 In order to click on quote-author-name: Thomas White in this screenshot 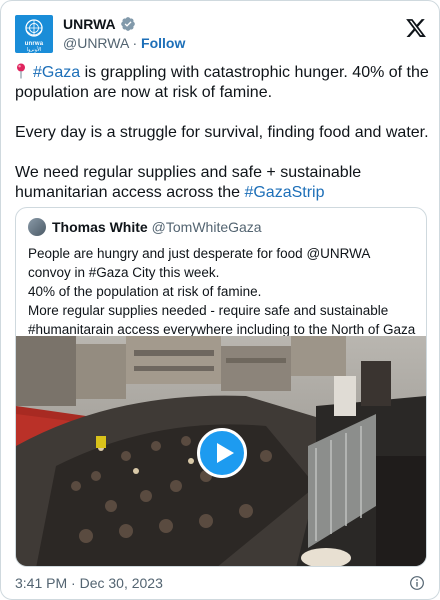, I will do `click(100, 227)`.